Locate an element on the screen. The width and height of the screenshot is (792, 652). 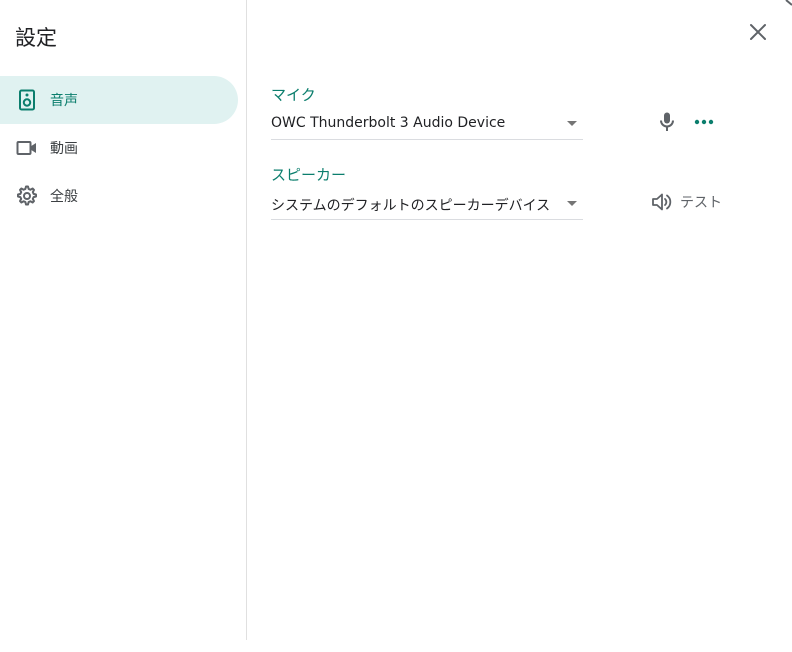
sidebar-item-general: 全般 is located at coordinates (119, 196).